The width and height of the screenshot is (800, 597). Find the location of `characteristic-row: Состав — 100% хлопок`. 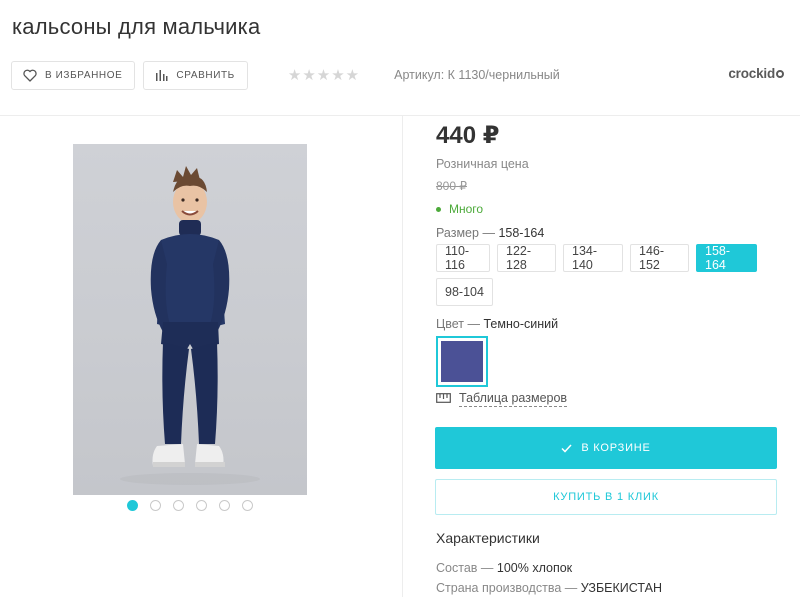

characteristic-row: Состав — 100% хлопок is located at coordinates (504, 568).